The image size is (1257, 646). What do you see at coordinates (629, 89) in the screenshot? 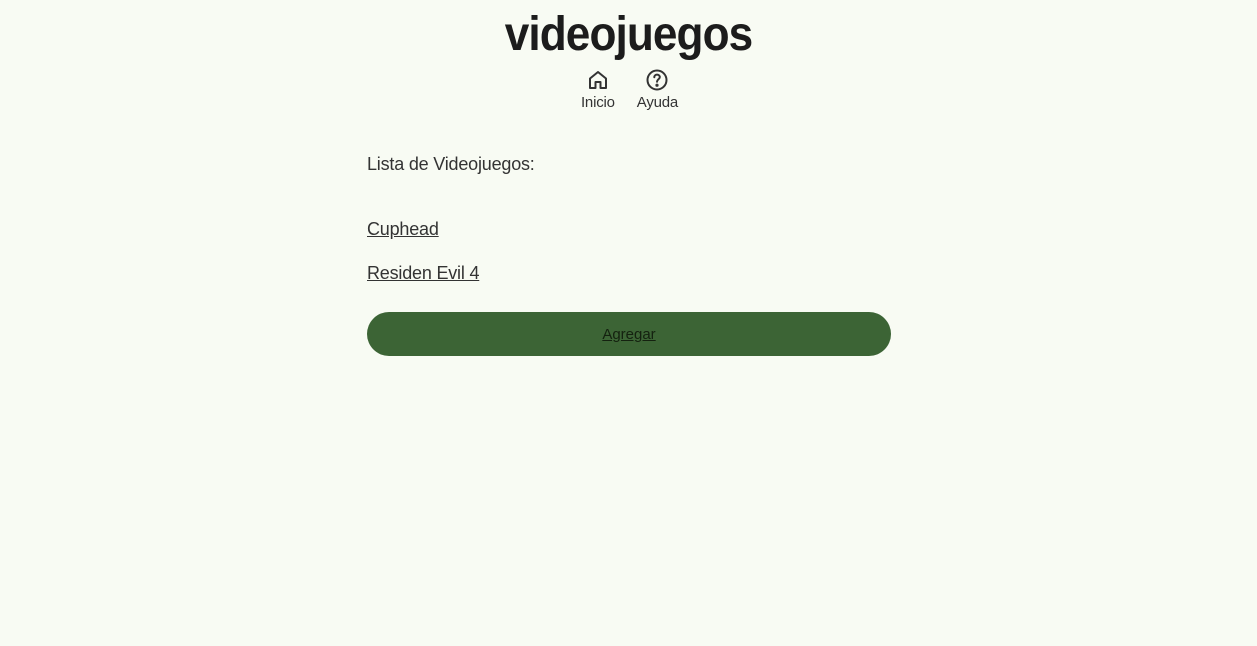
I see `main-nav: Inicio Ayuda` at bounding box center [629, 89].